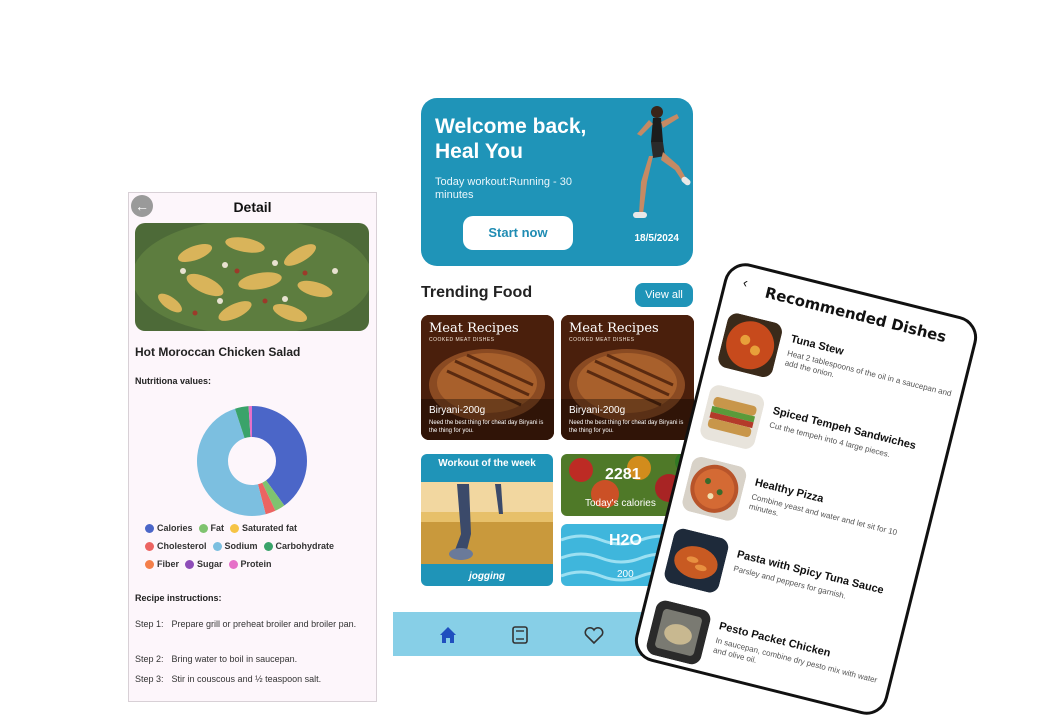 This screenshot has height=720, width=1048. Describe the element at coordinates (745, 282) in the screenshot. I see `back-arrow-icon: ‹` at that location.